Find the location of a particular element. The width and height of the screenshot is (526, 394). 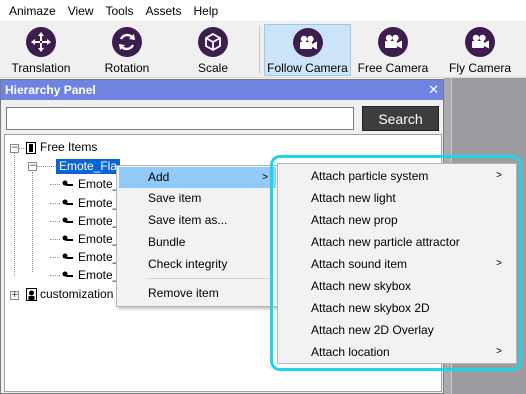

avatar-icon is located at coordinates (31, 296).